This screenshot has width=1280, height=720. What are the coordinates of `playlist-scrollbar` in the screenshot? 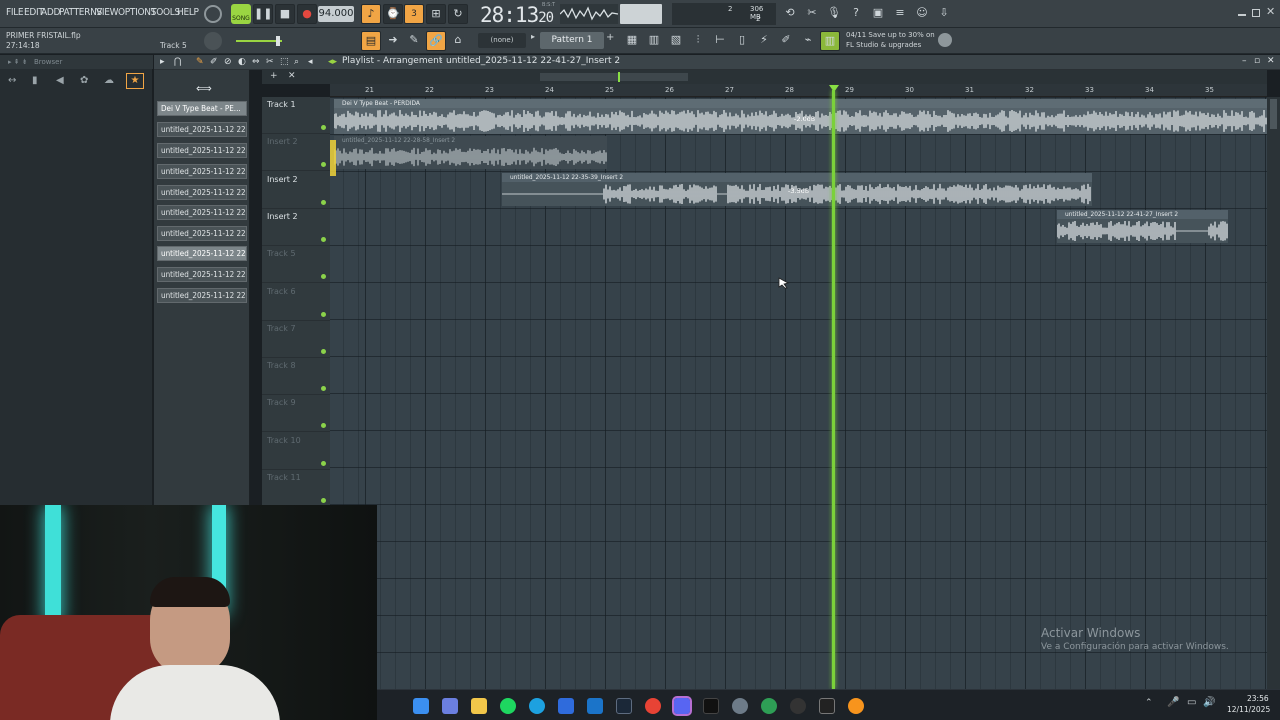 It's located at (1273, 393).